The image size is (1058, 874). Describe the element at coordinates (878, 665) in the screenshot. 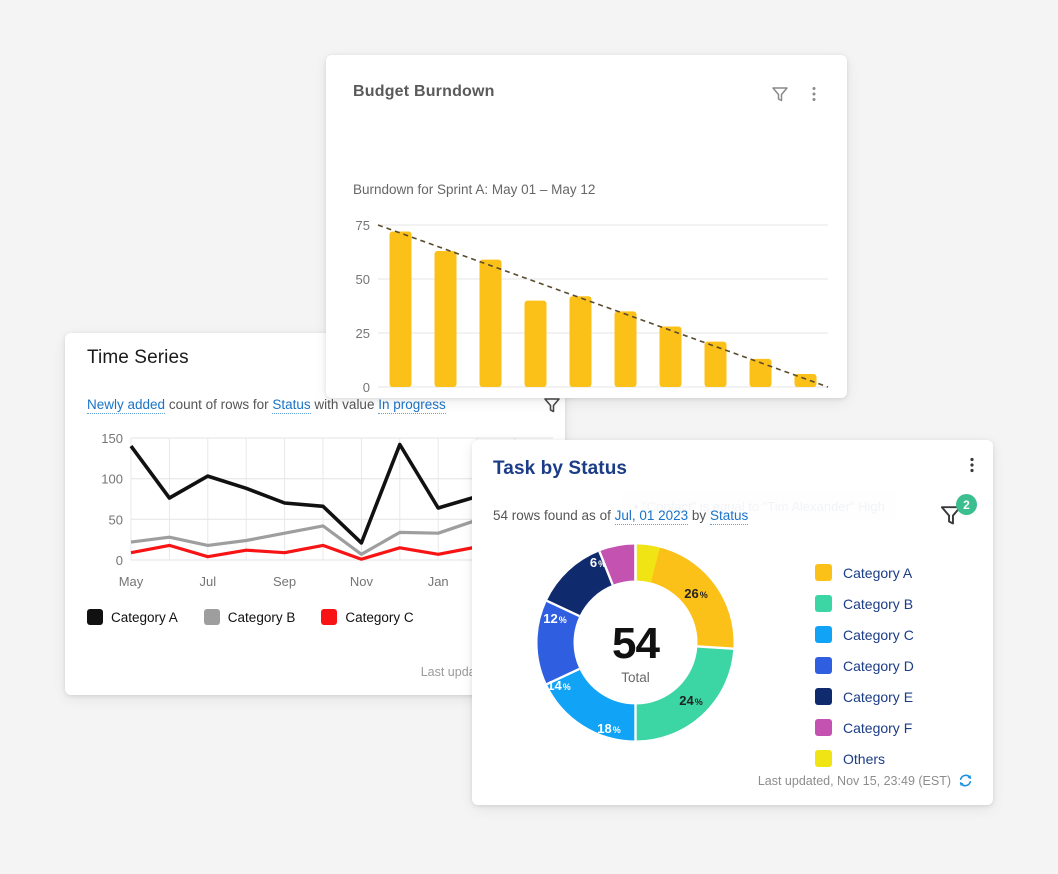

I see `legend-label-category-d: Category D` at that location.